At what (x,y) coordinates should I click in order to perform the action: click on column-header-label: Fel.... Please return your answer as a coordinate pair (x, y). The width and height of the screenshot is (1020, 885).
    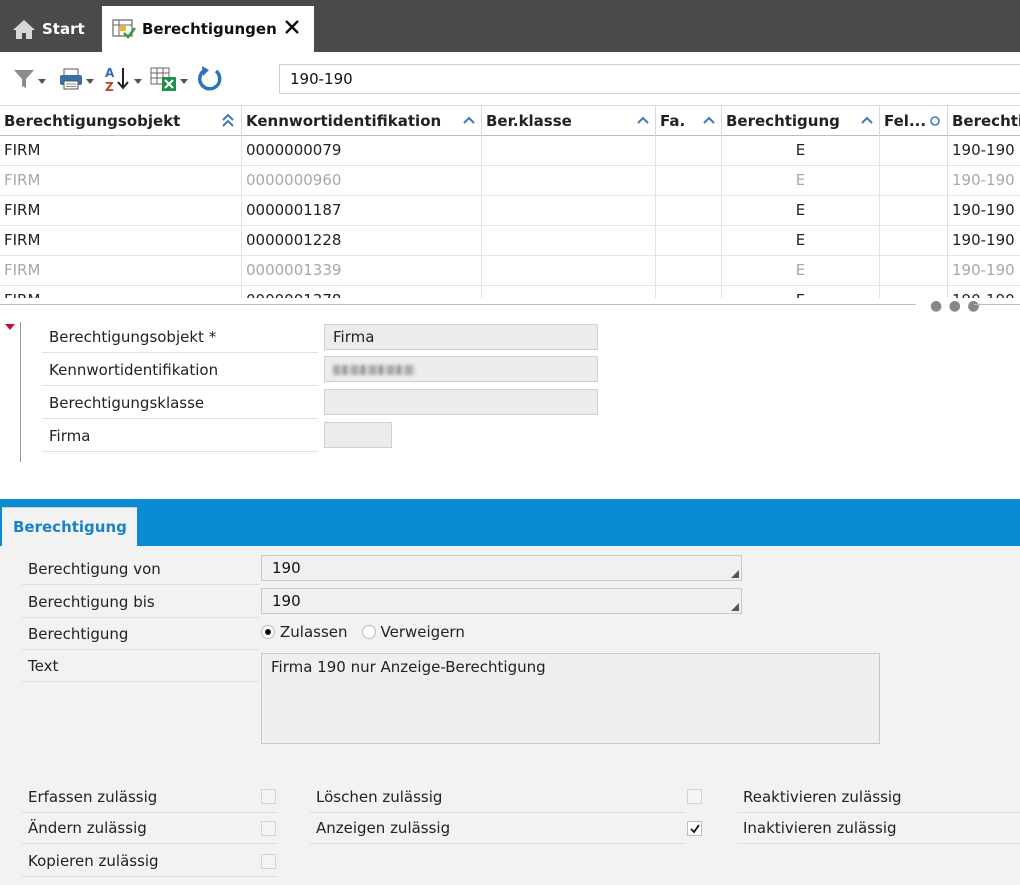
    Looking at the image, I should click on (905, 121).